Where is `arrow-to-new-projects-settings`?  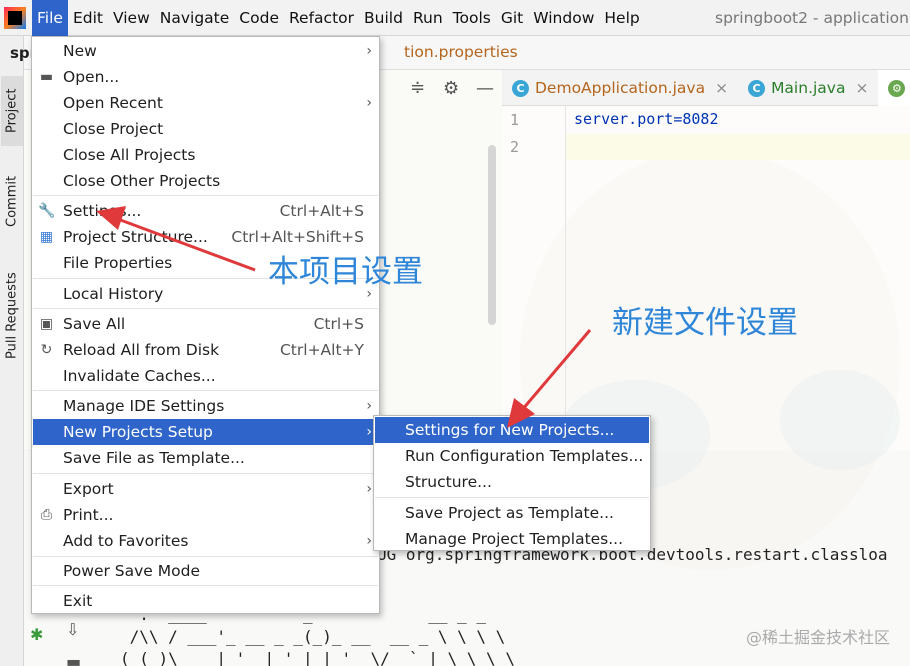
arrow-to-new-projects-settings is located at coordinates (556, 370).